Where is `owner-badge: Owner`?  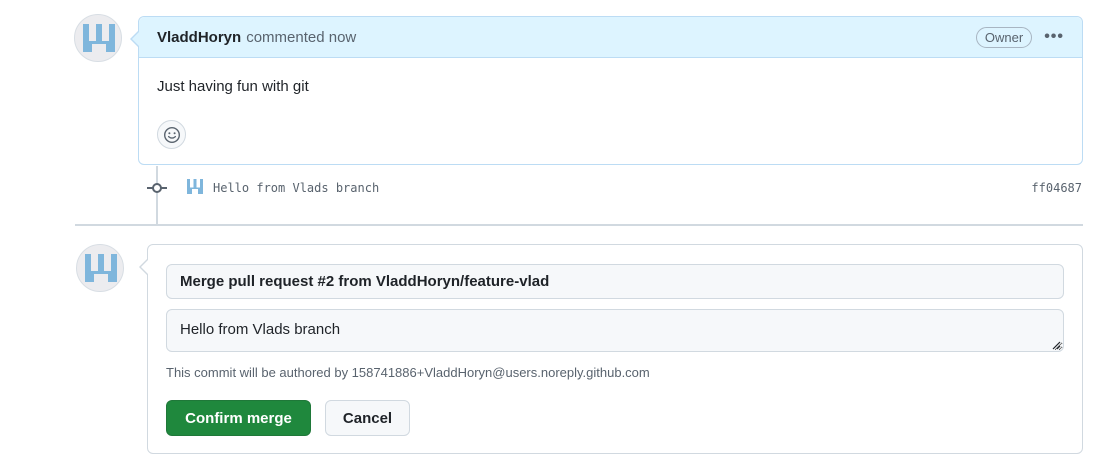 owner-badge: Owner is located at coordinates (1004, 37).